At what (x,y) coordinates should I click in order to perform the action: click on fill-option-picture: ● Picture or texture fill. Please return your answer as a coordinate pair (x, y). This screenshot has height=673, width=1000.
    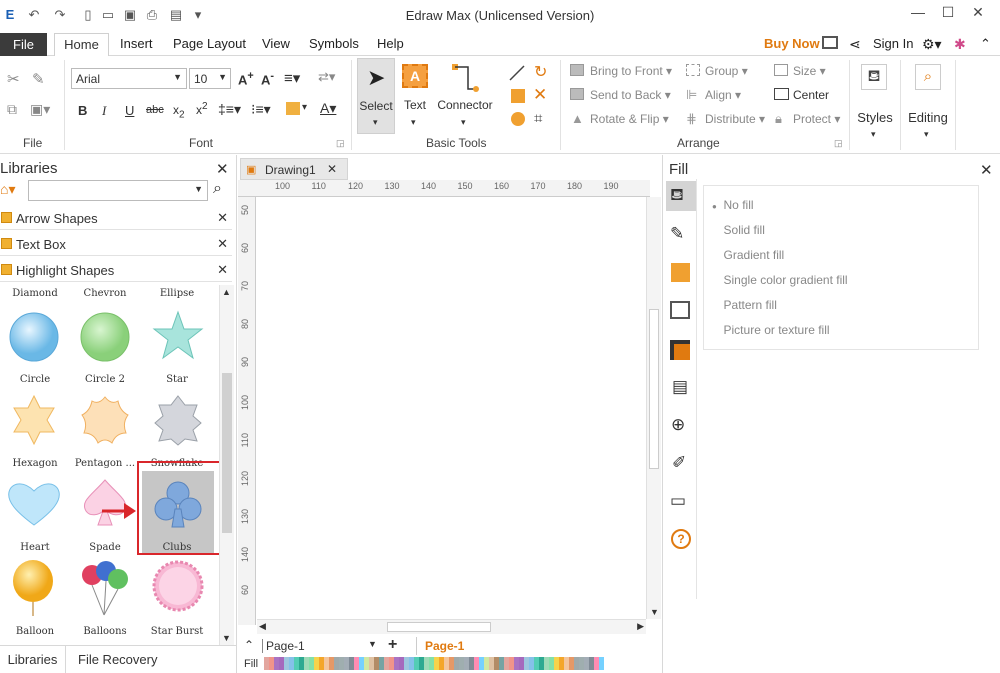
    Looking at the image, I should click on (771, 330).